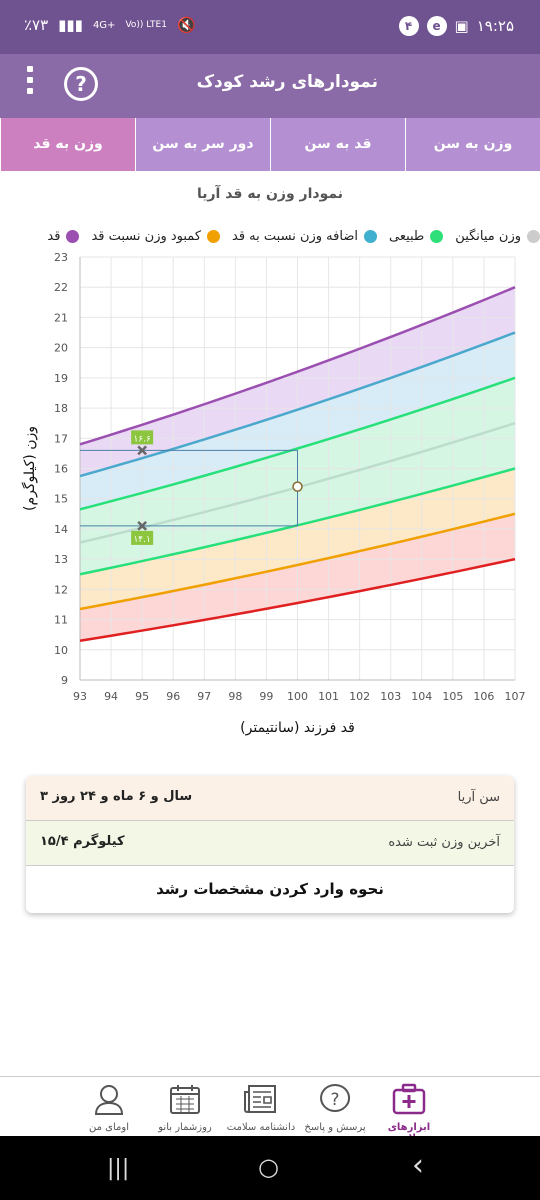 This screenshot has height=1200, width=540. Describe the element at coordinates (82, 841) in the screenshot. I see `weight-value: ۱۵/۴ کیلوگرم` at that location.